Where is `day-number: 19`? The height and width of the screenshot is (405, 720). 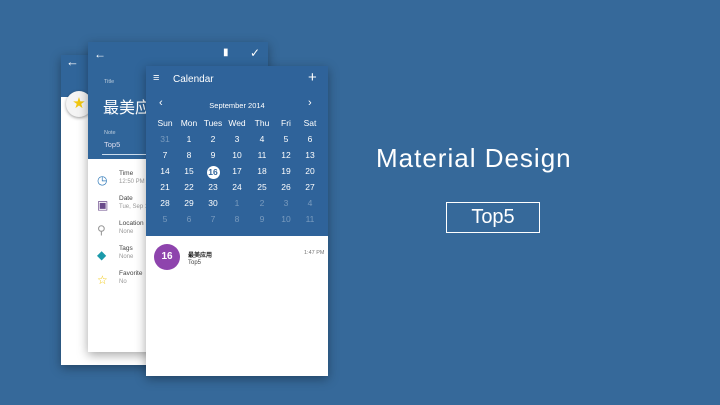
day-number: 19 is located at coordinates (286, 171).